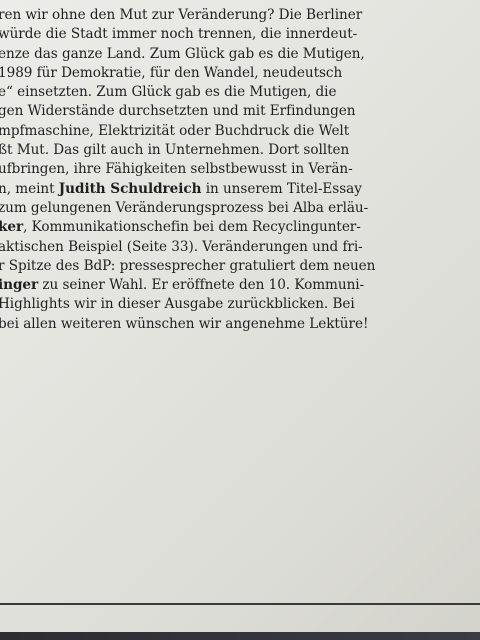 The image size is (480, 640). What do you see at coordinates (29, 188) in the screenshot?
I see `text-segment: n, meint` at bounding box center [29, 188].